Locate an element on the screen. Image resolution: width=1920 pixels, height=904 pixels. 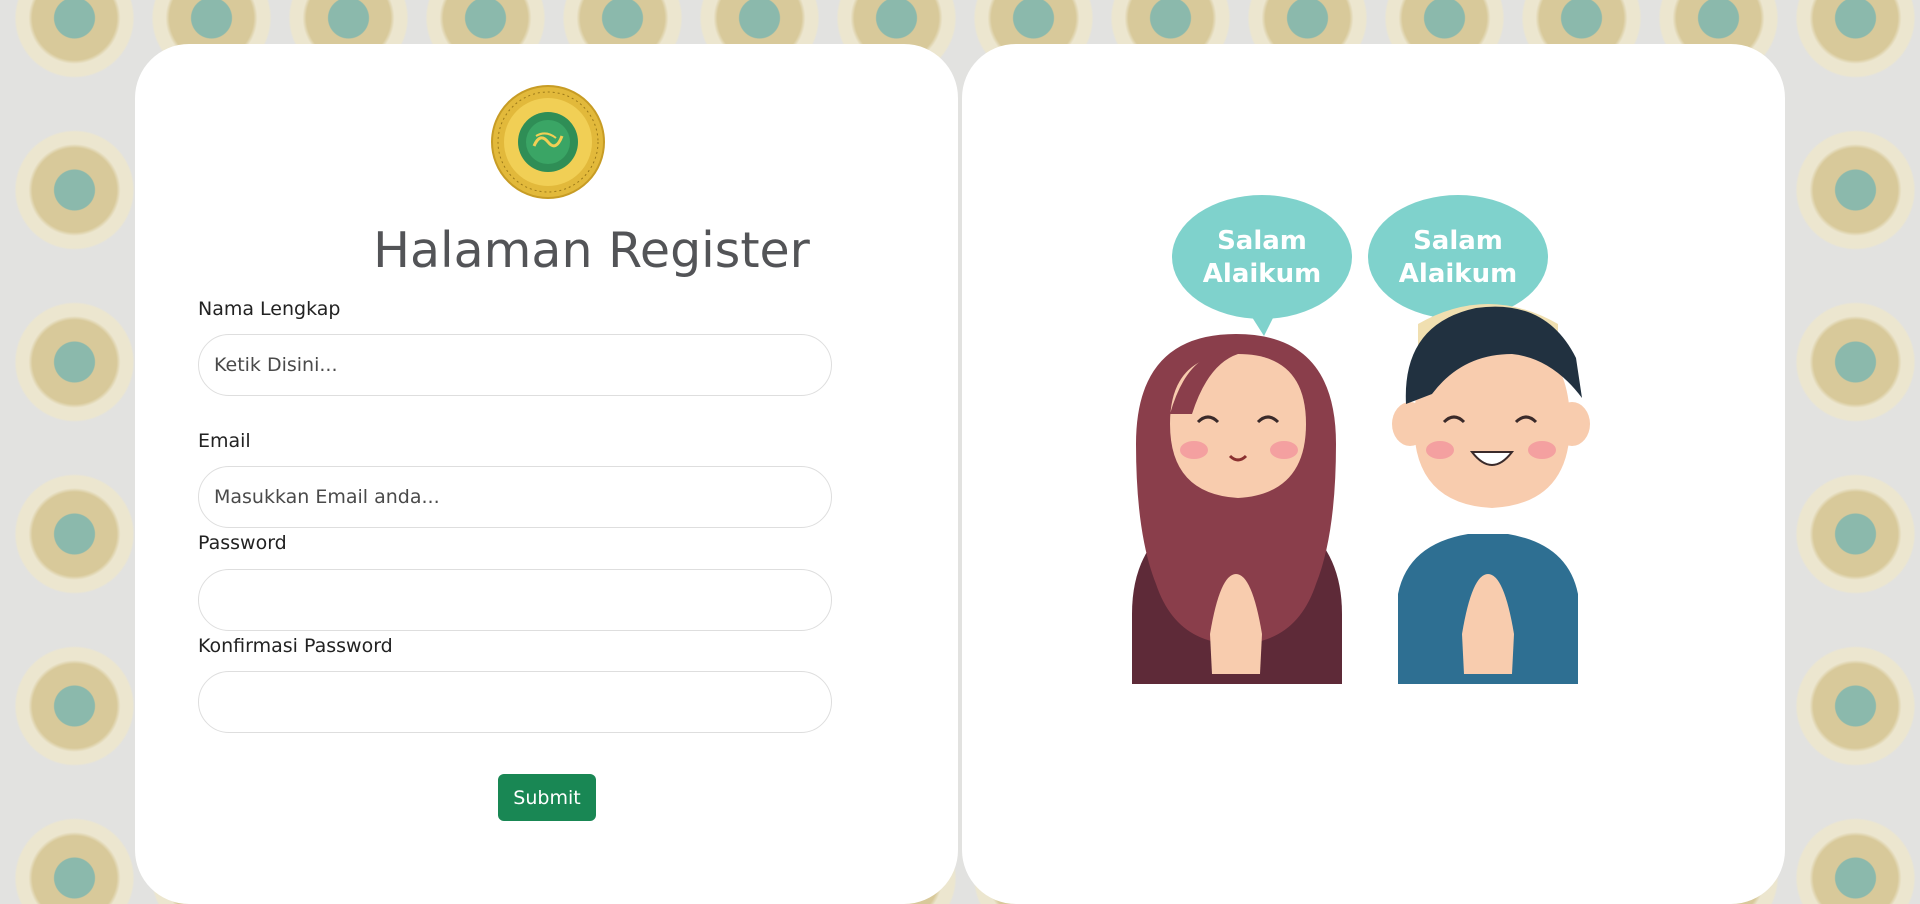
full-name-input is located at coordinates (515, 365).